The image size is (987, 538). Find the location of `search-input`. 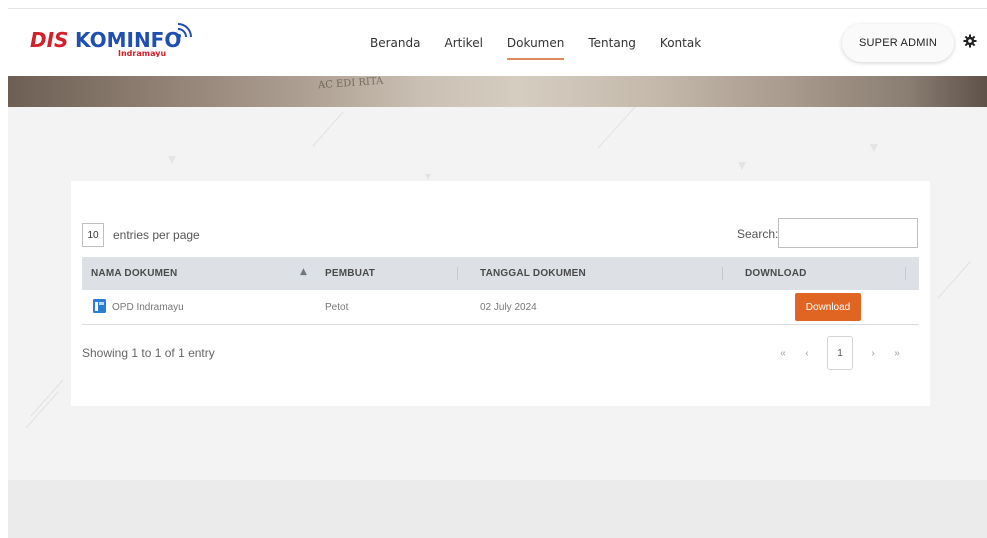

search-input is located at coordinates (848, 233).